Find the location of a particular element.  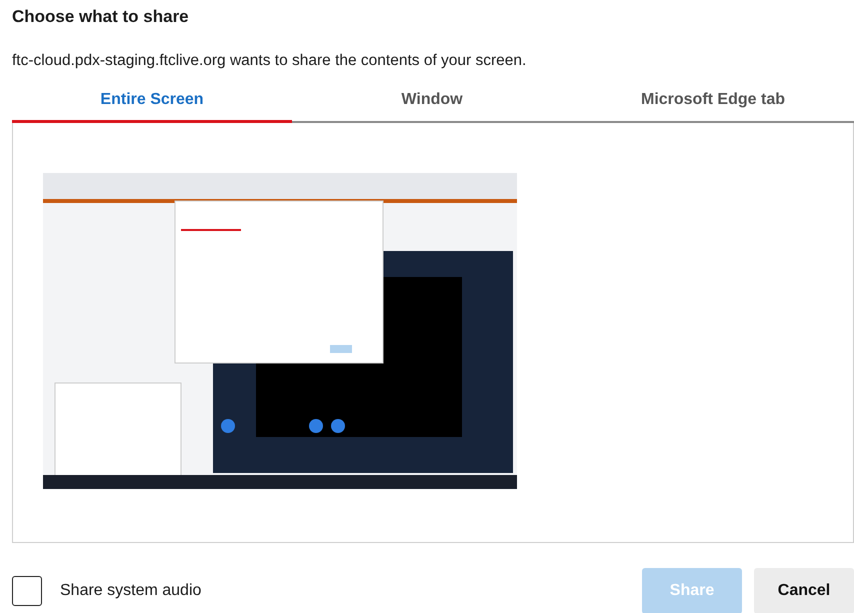

tab: Entire Screen is located at coordinates (152, 103).